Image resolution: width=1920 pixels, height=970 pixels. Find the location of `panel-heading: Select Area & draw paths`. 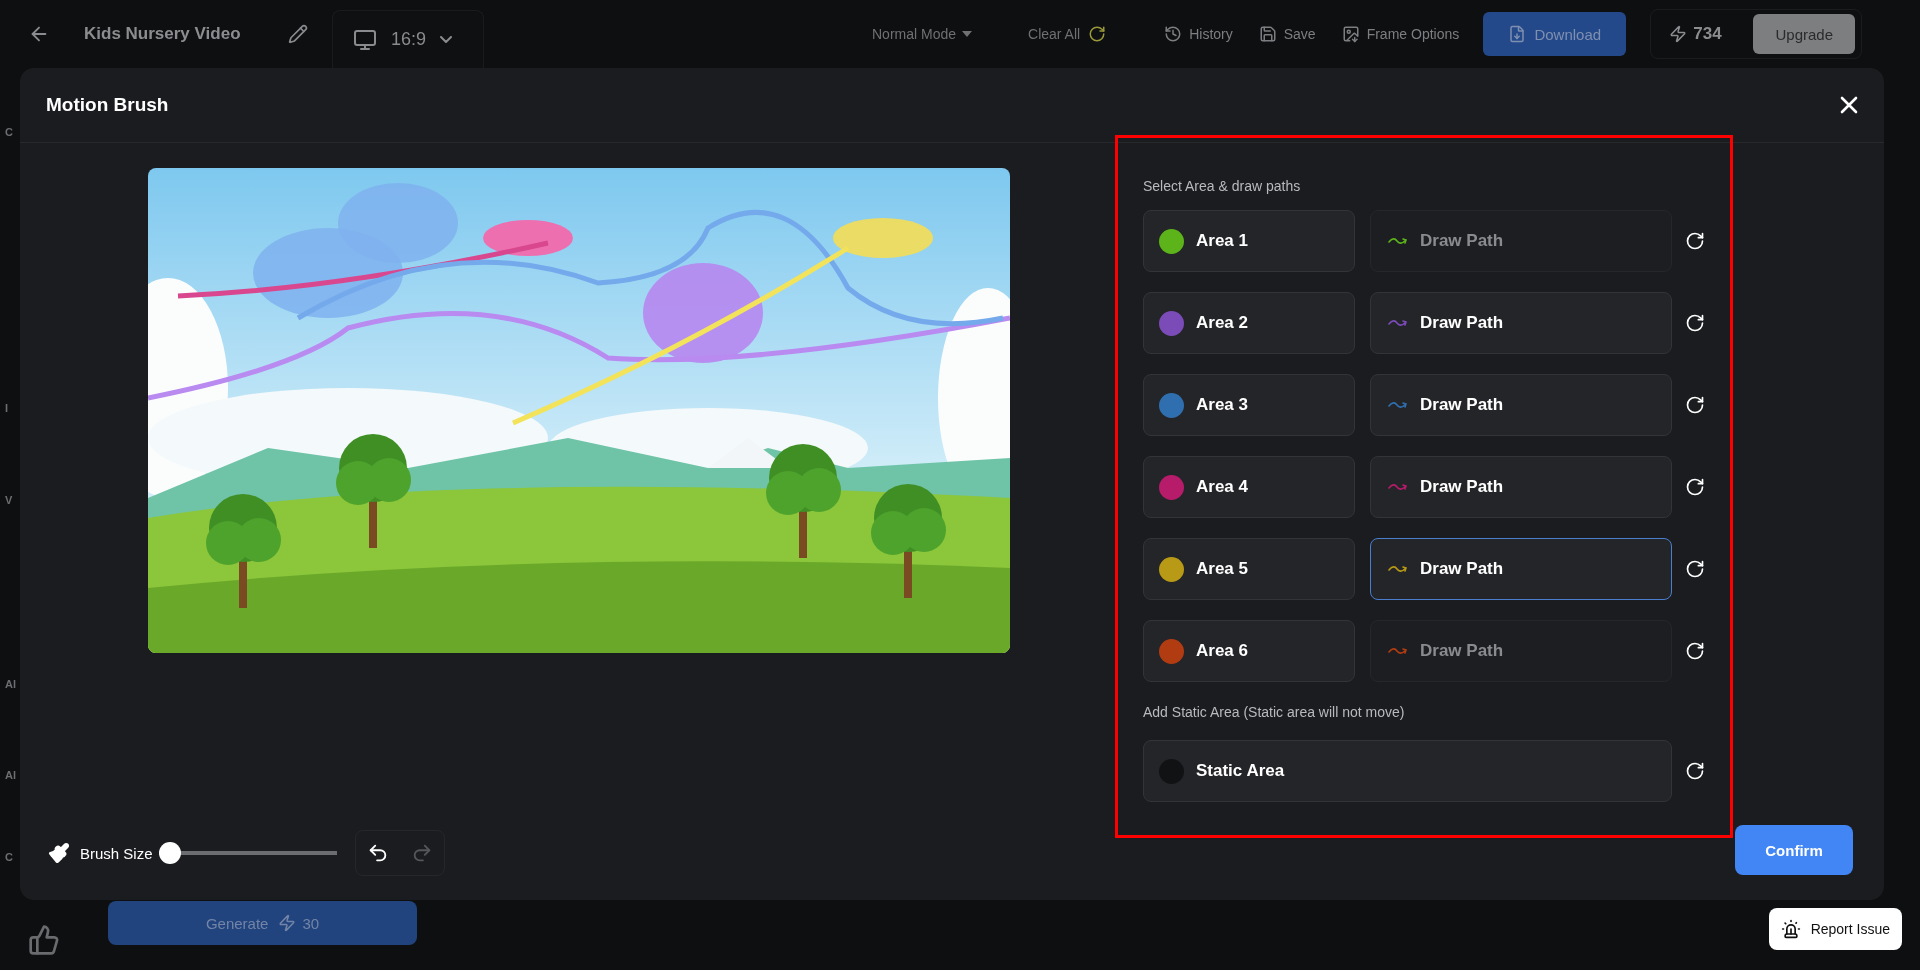

panel-heading: Select Area & draw paths is located at coordinates (1222, 186).